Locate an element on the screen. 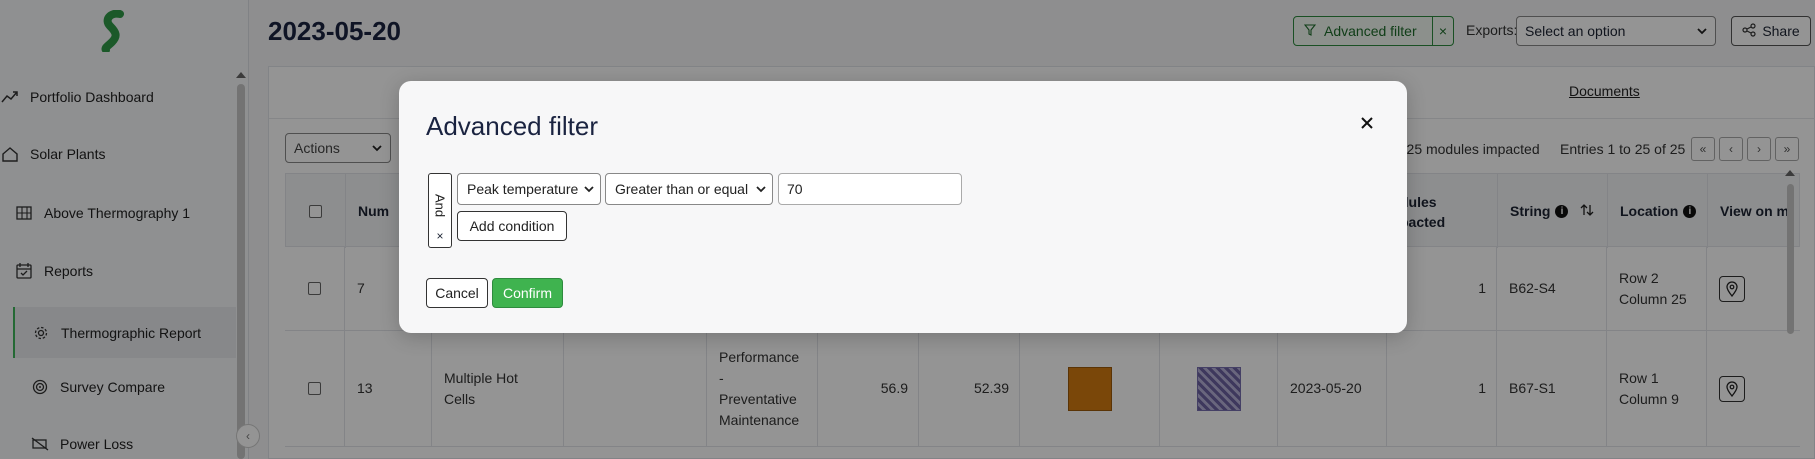 This screenshot has height=459, width=1815. condition-field-select: Peak temperature is located at coordinates (529, 189).